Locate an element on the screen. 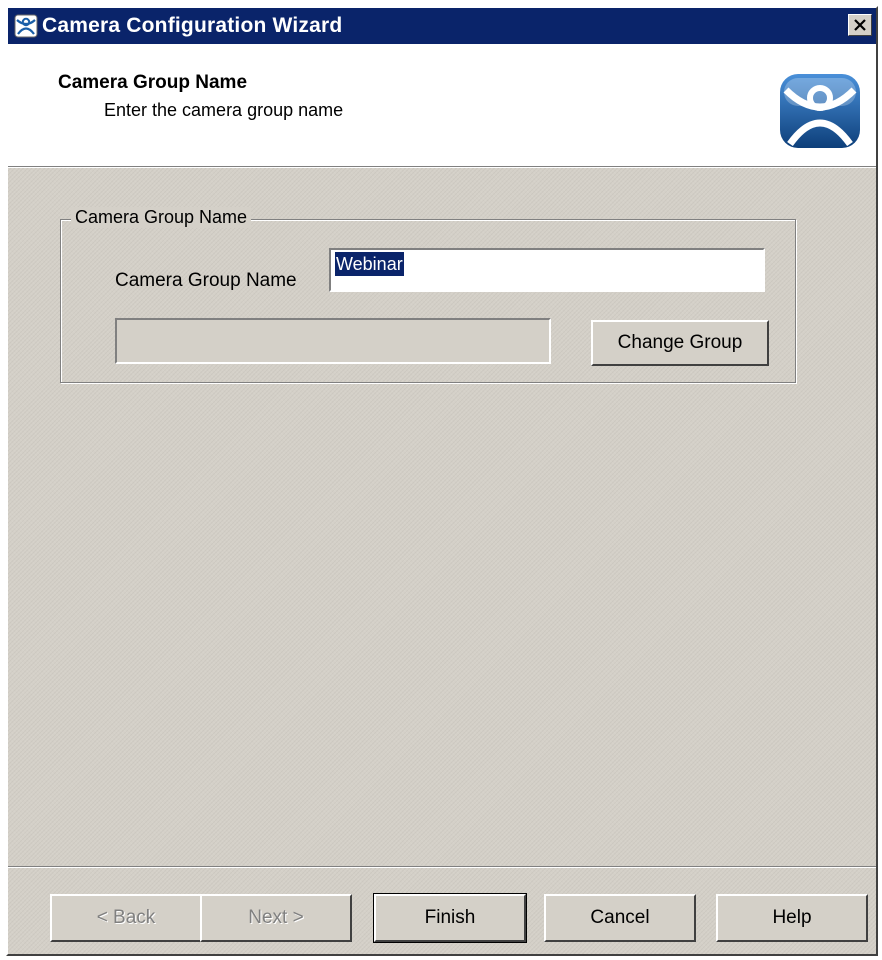 The image size is (882, 960). groupbox-legend: Camera Group Name is located at coordinates (161, 217).